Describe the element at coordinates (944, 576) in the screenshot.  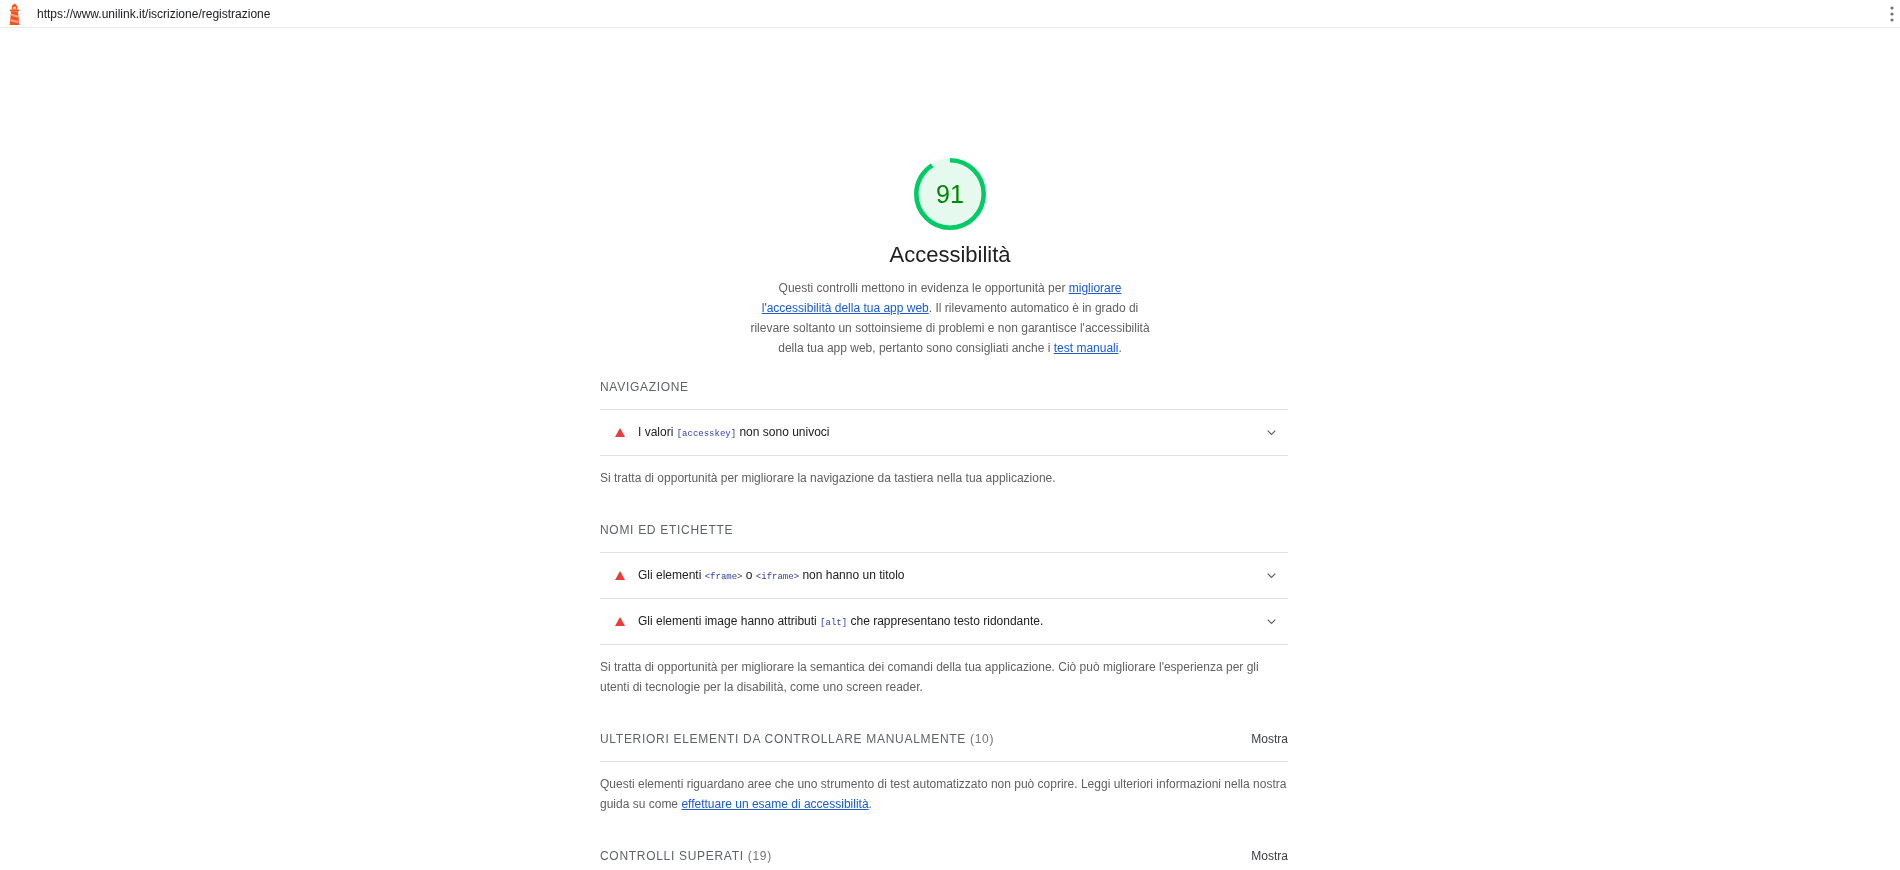
I see `audit-row: Gli elementi <frame> o <iframe> non hanno un titolo` at that location.